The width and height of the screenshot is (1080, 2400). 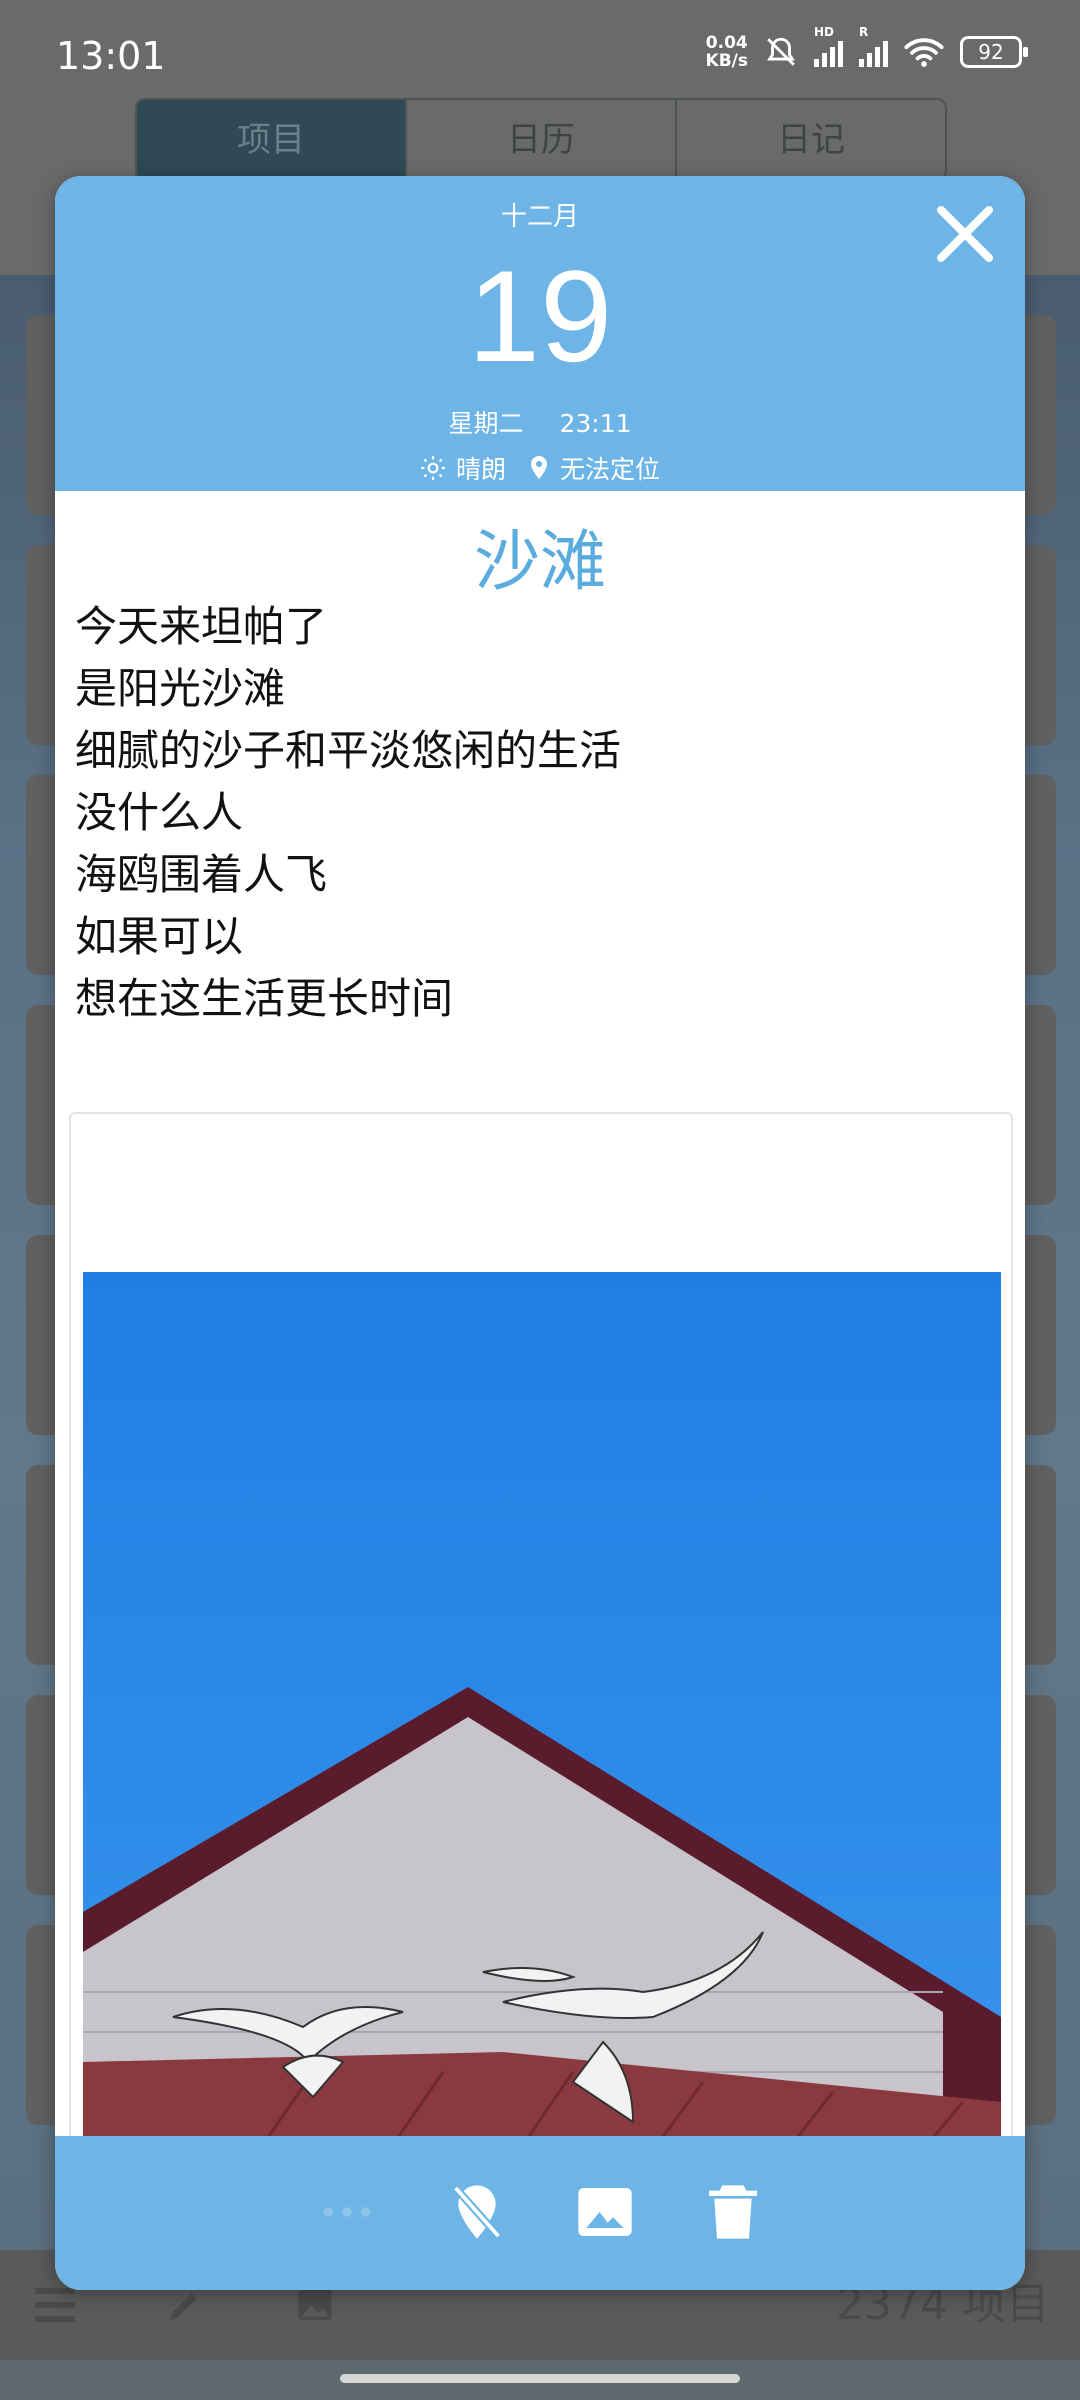 What do you see at coordinates (540, 2378) in the screenshot?
I see `gesture-handle` at bounding box center [540, 2378].